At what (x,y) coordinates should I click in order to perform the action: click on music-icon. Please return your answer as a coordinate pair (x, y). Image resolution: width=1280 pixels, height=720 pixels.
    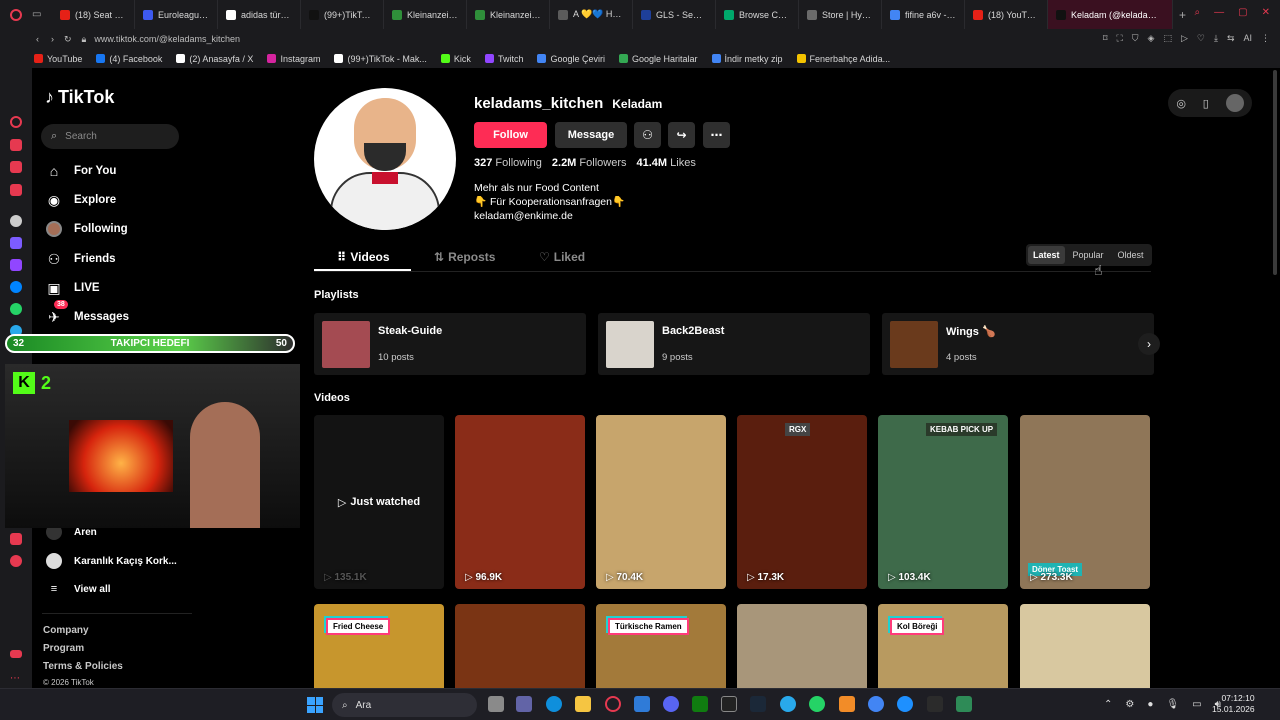
    Looking at the image, I should click on (16, 190).